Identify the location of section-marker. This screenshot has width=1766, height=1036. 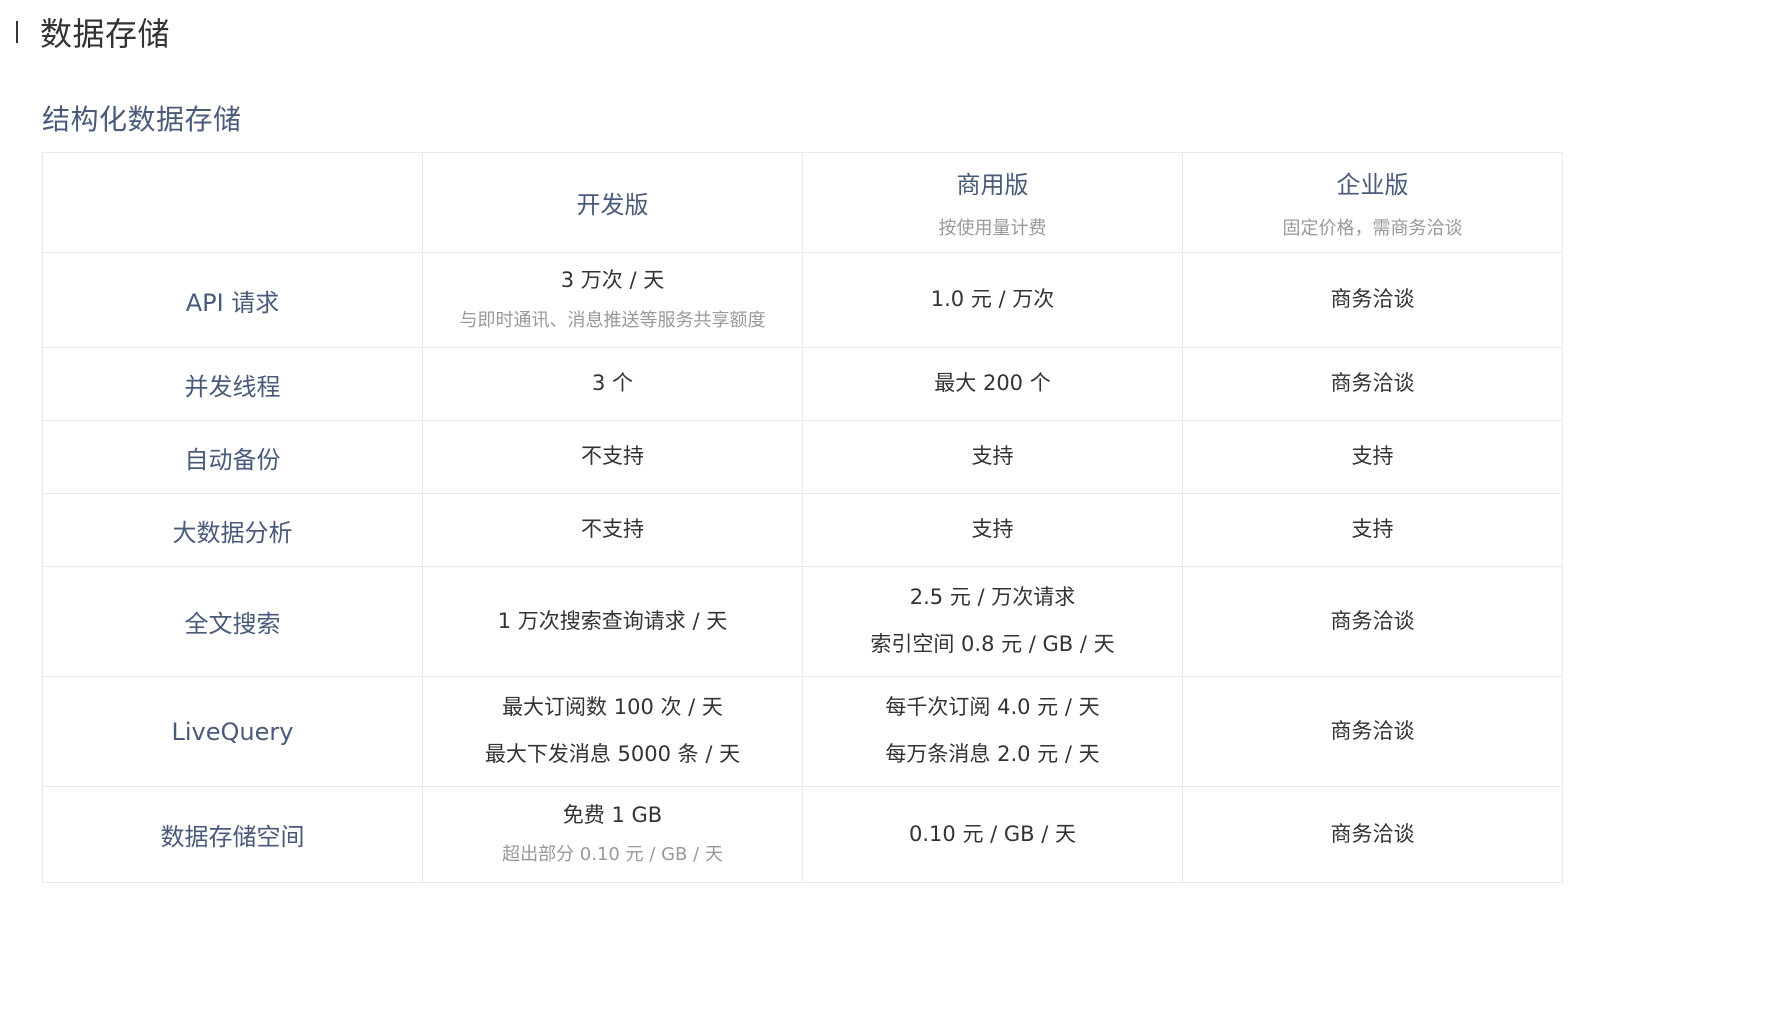
(17, 32).